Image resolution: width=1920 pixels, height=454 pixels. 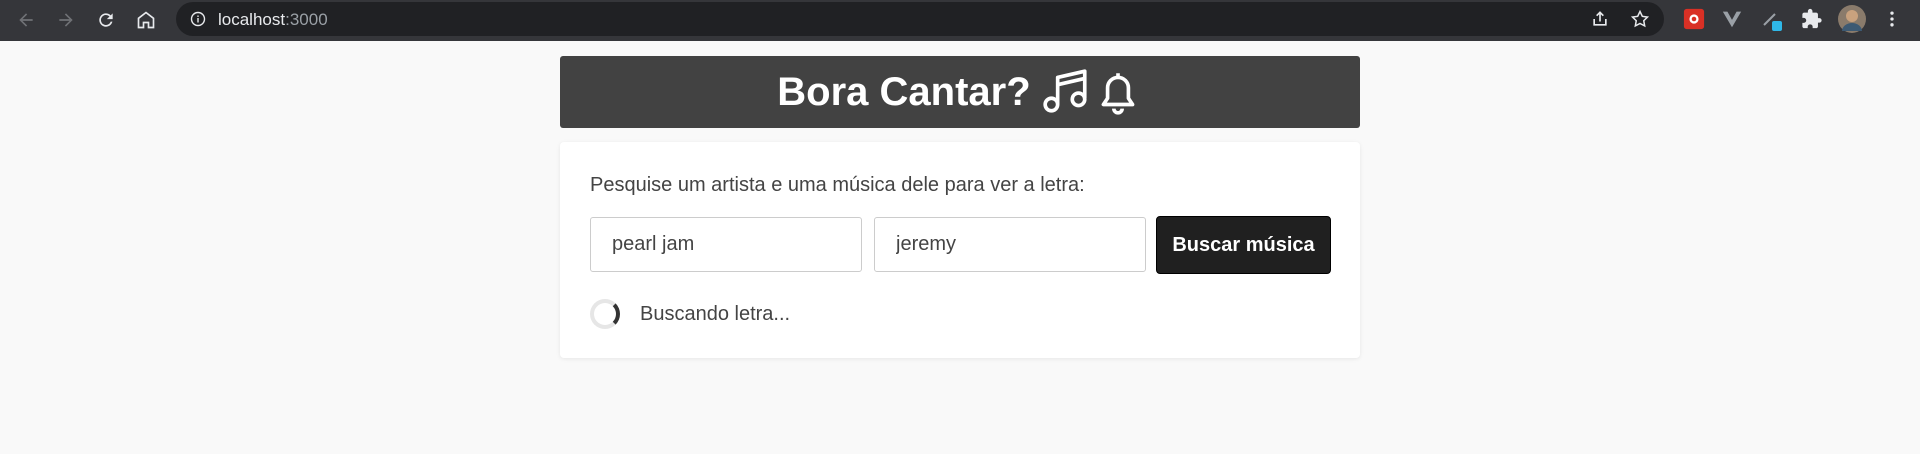 I want to click on browser-toolbar: localhost:3000, so click(x=960, y=20).